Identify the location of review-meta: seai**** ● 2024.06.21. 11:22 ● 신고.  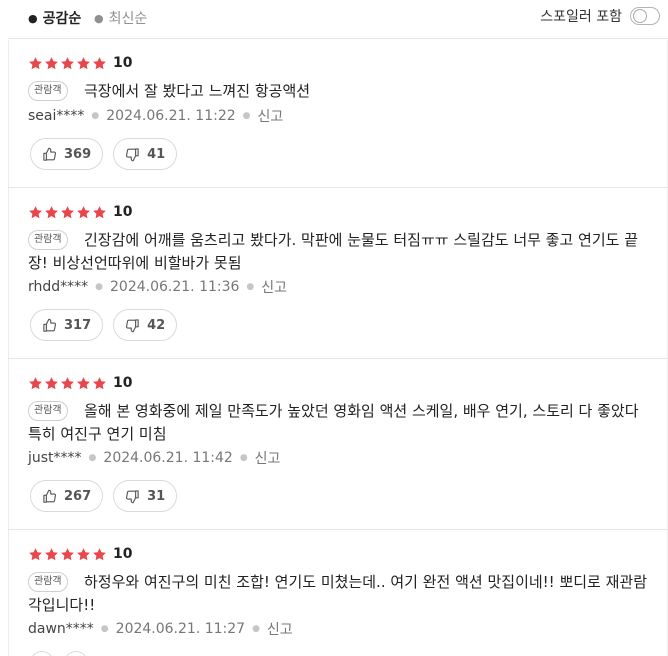
(155, 116).